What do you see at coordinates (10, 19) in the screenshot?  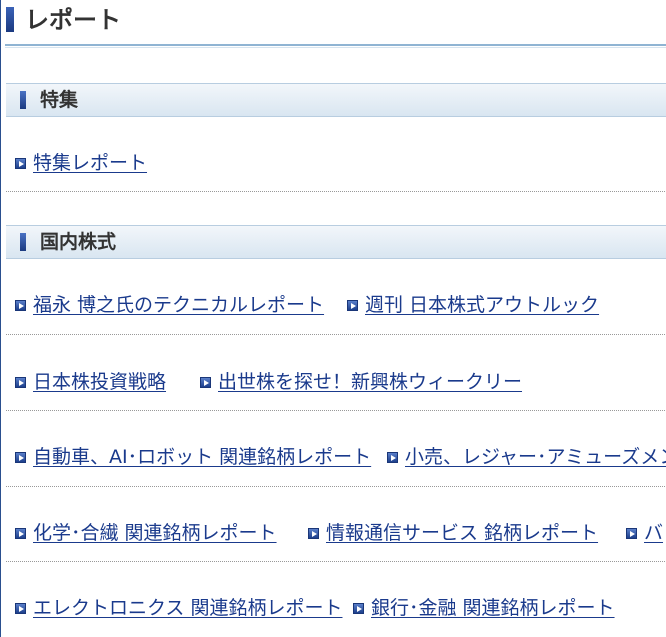 I see `title-marker-icon` at bounding box center [10, 19].